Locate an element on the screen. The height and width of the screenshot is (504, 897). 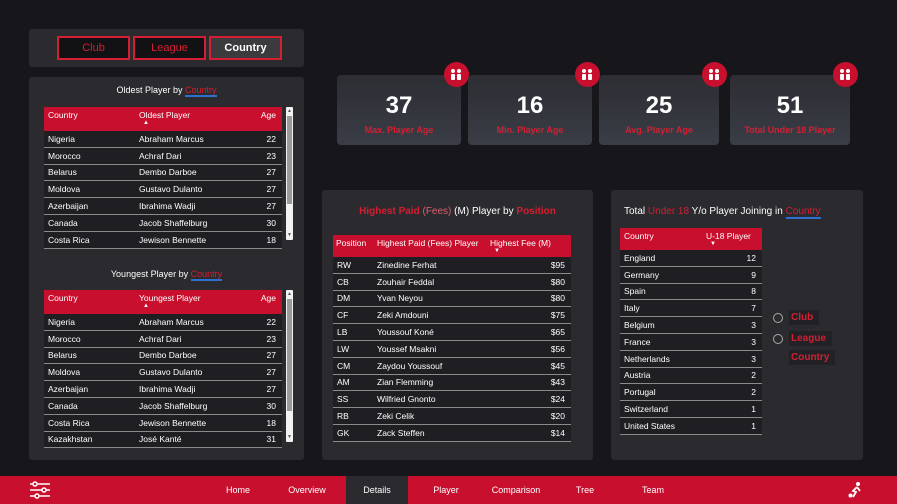
football-player-icon is located at coordinates (856, 490).